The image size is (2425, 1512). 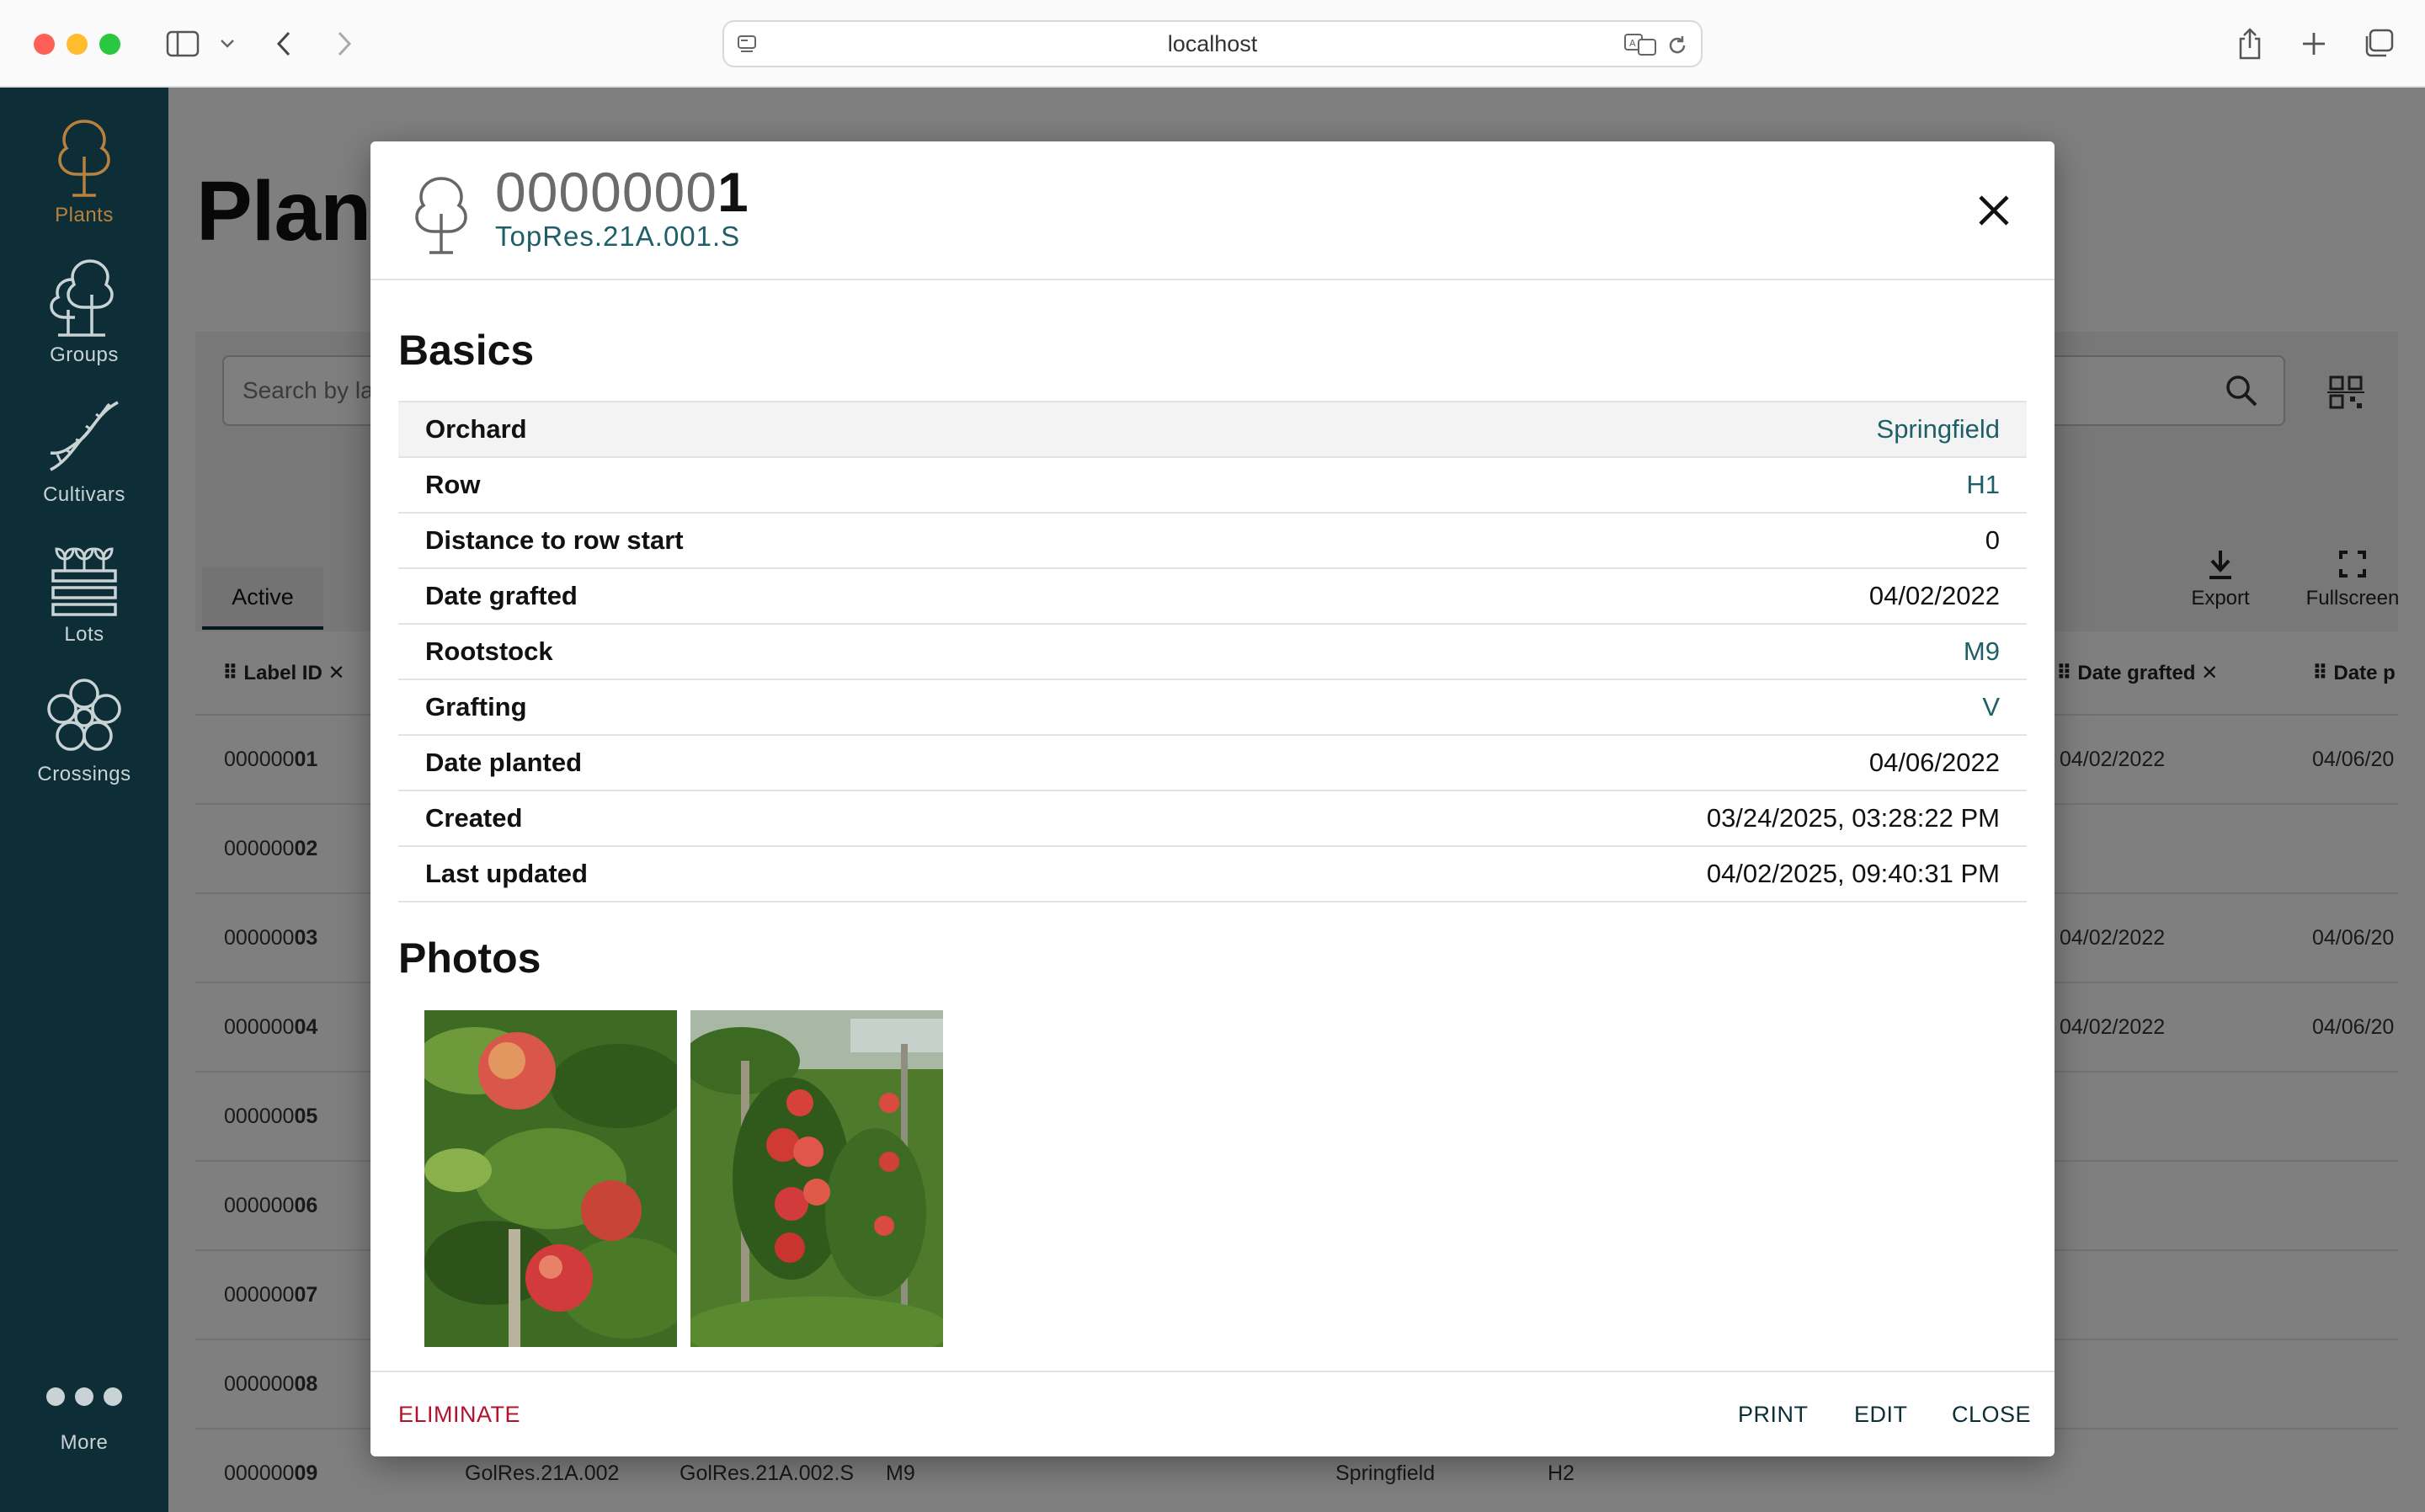 I want to click on plant-label-id: 00000001, so click(x=622, y=192).